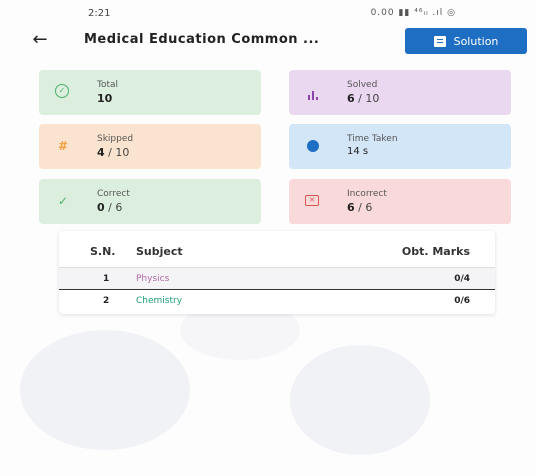  I want to click on column-header-marks: Obt. Marks, so click(435, 251).